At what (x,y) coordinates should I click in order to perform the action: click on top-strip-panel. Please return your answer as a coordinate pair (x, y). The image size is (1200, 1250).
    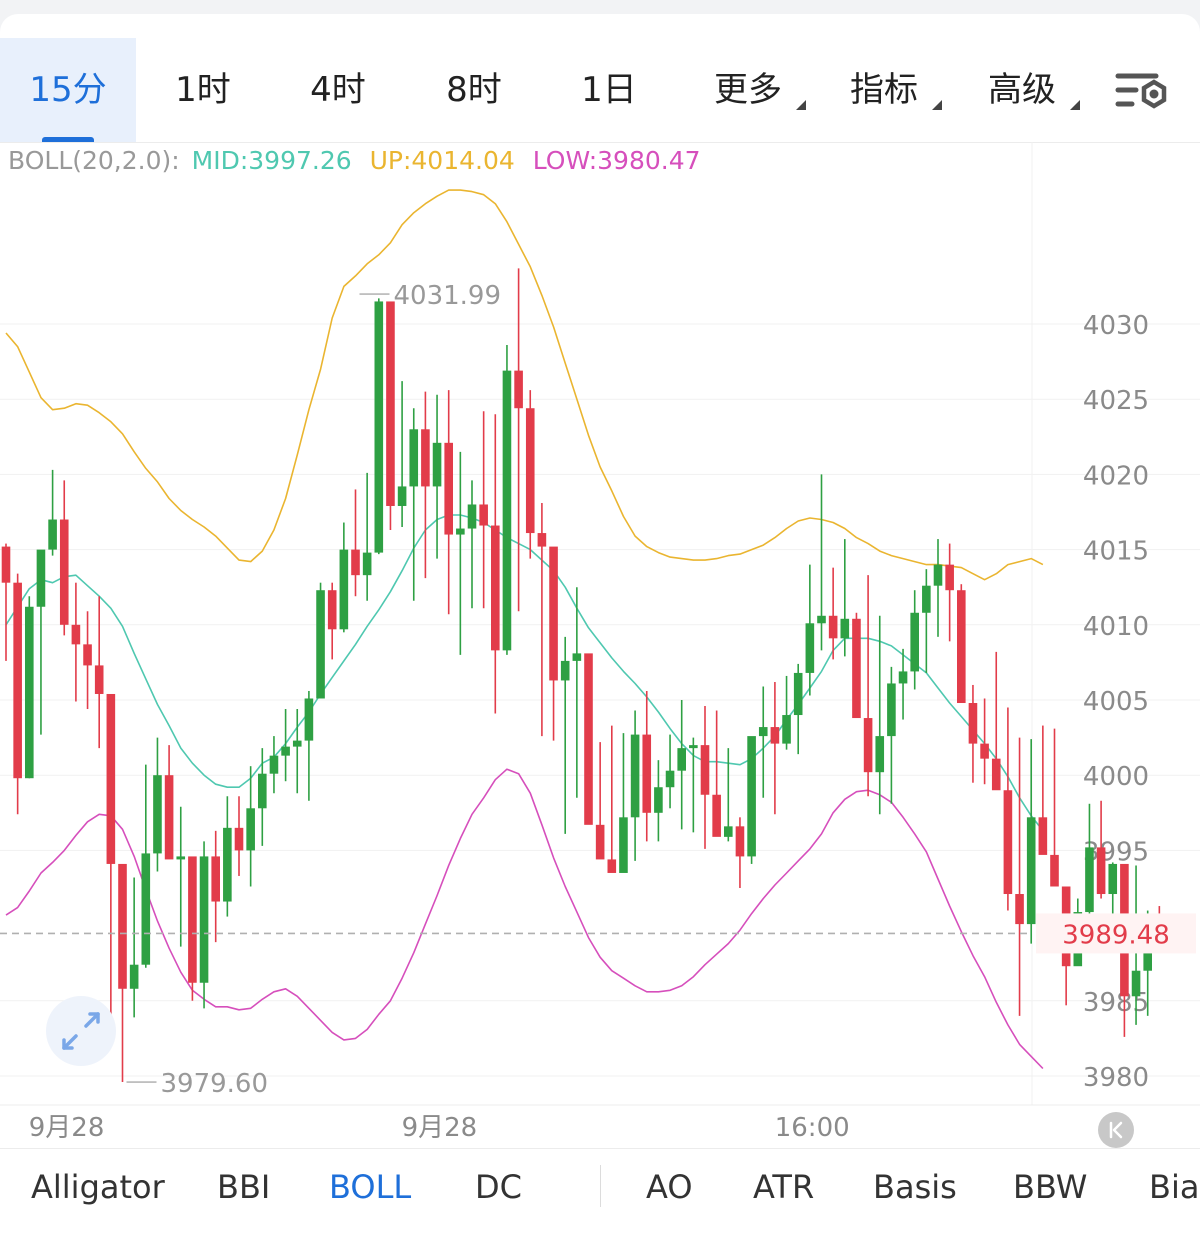
    Looking at the image, I should click on (600, 26).